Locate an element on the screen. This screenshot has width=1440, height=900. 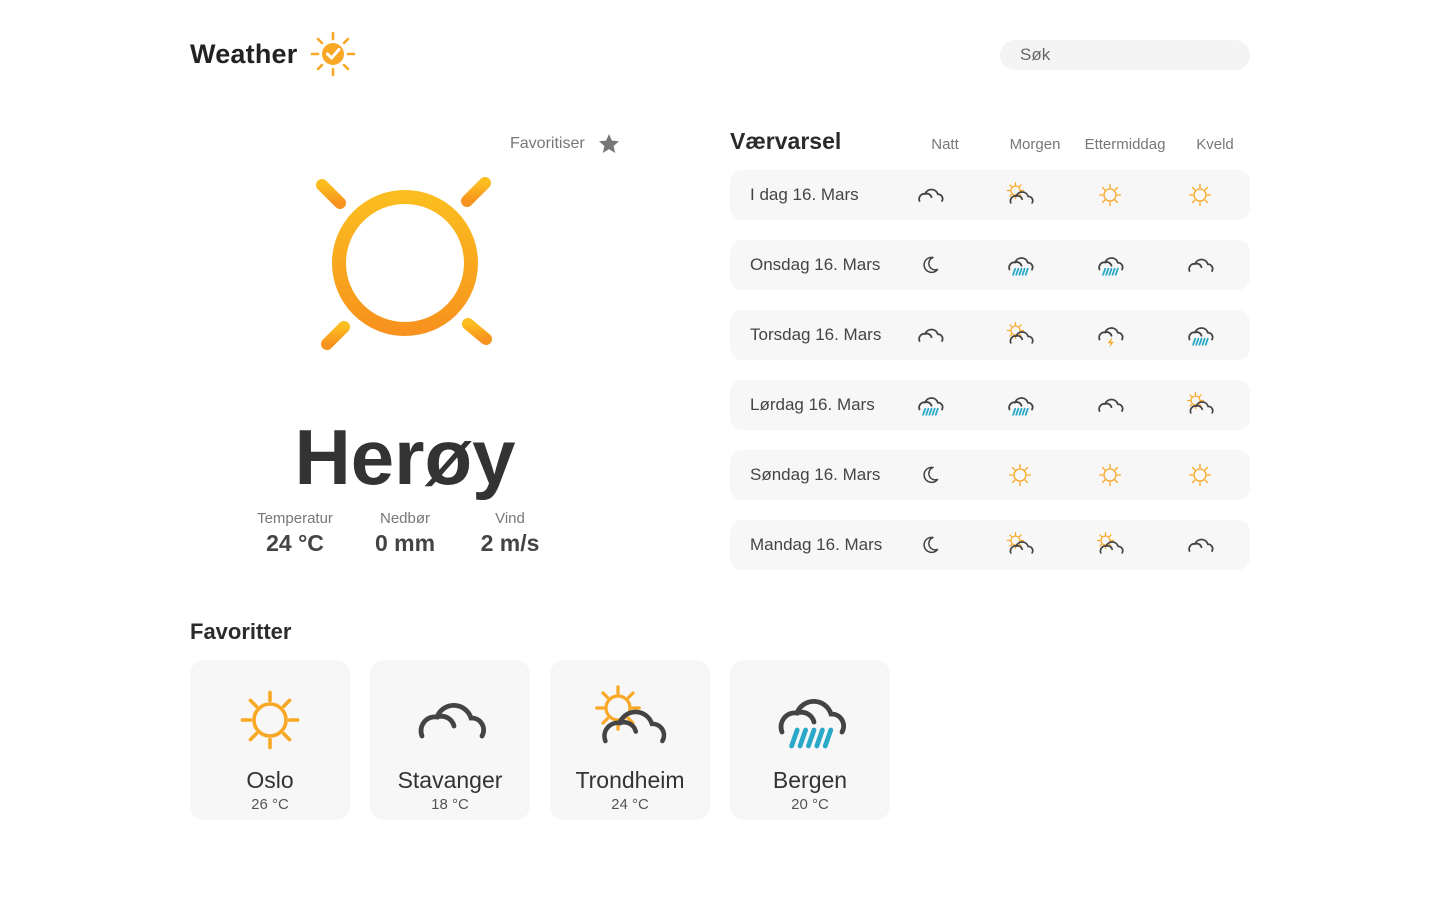
forecast-day: Mandag 16. Mars is located at coordinates (816, 544).